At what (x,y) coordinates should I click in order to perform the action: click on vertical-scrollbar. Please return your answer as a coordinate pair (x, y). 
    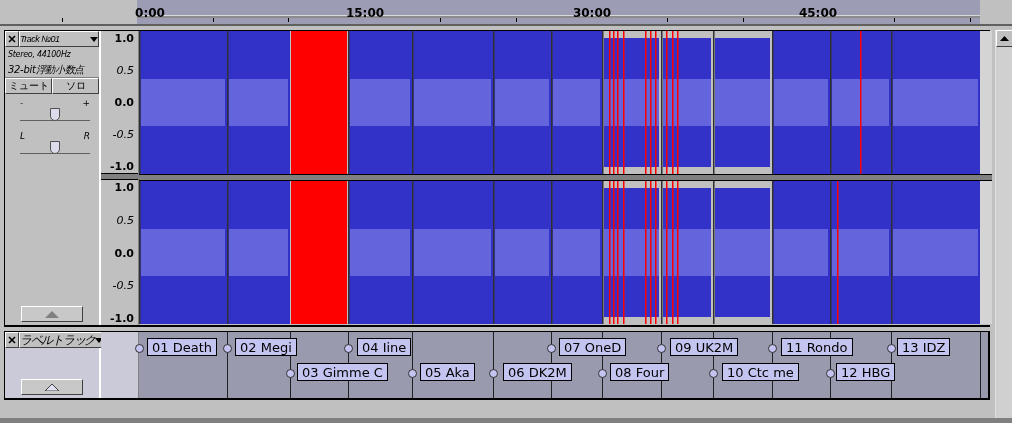
    Looking at the image, I should click on (1003, 224).